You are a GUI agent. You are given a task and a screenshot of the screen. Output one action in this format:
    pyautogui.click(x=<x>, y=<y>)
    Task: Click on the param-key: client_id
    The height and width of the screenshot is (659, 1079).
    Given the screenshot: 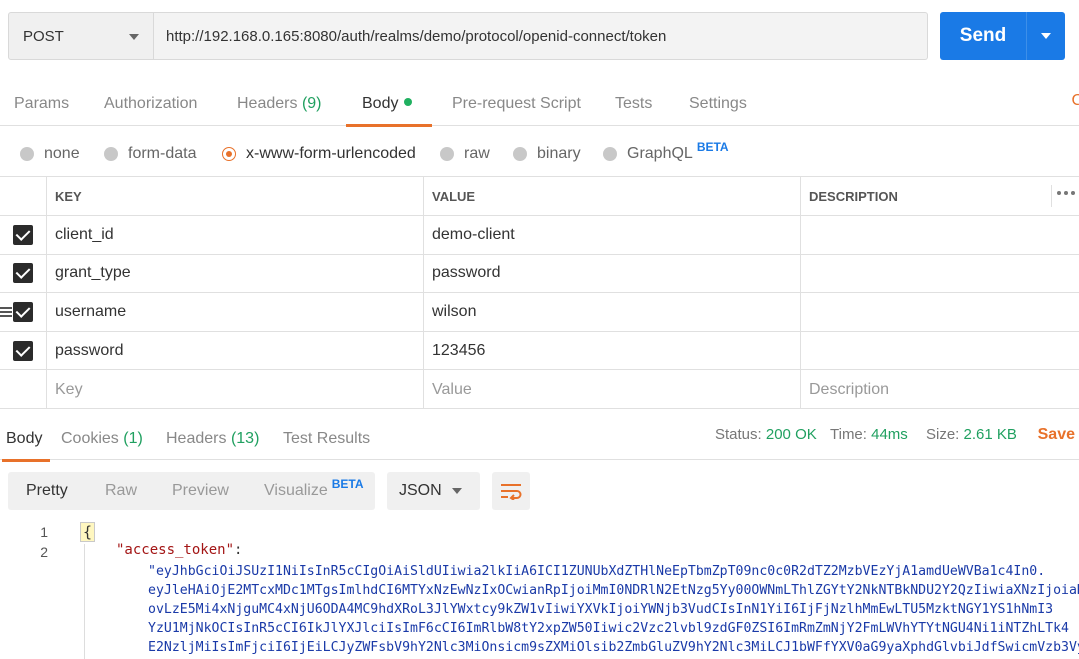 What is the action you would take?
    pyautogui.click(x=234, y=235)
    